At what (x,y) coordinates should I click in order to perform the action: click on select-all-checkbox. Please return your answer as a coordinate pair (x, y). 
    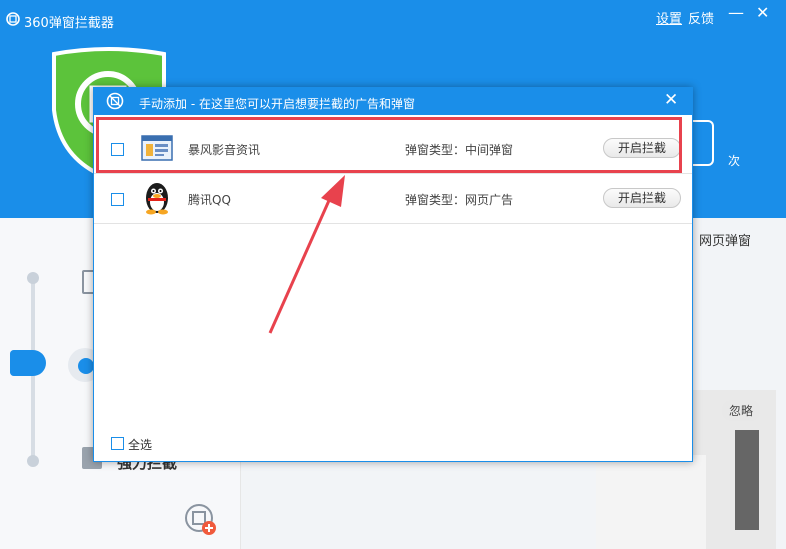
    Looking at the image, I should click on (117, 443).